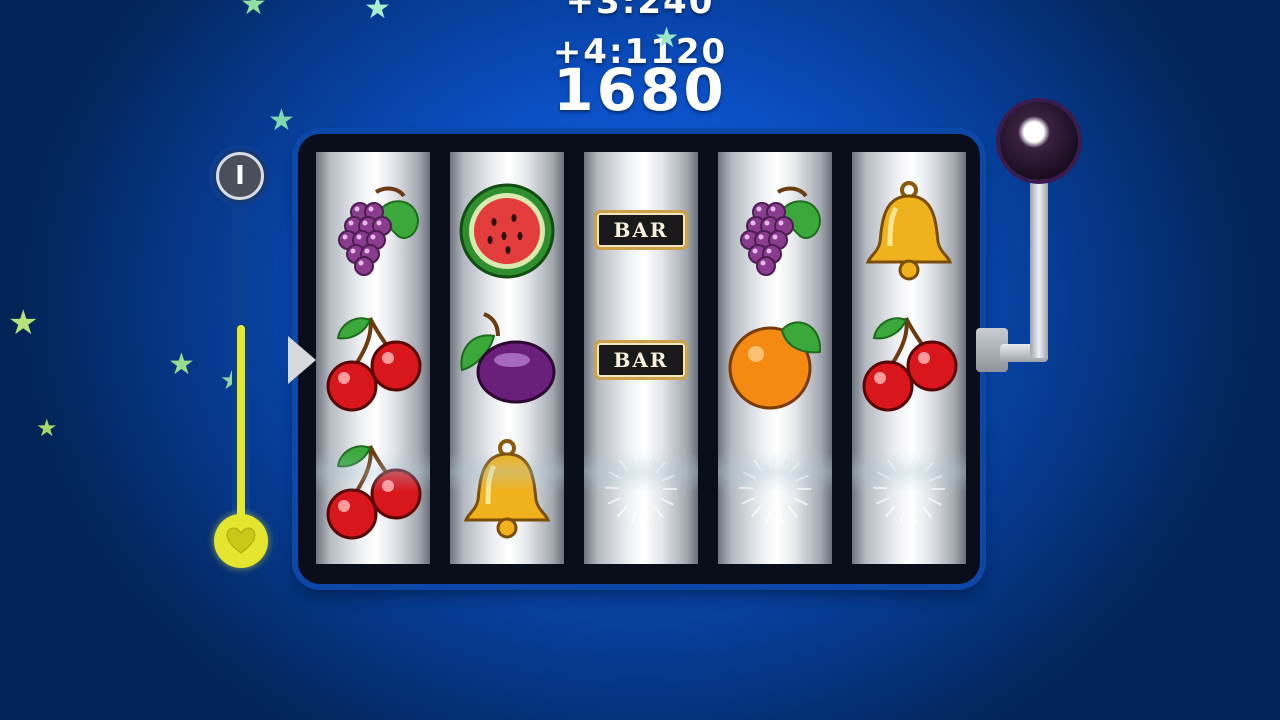  Describe the element at coordinates (241, 427) in the screenshot. I see `bet-meter-fill` at that location.